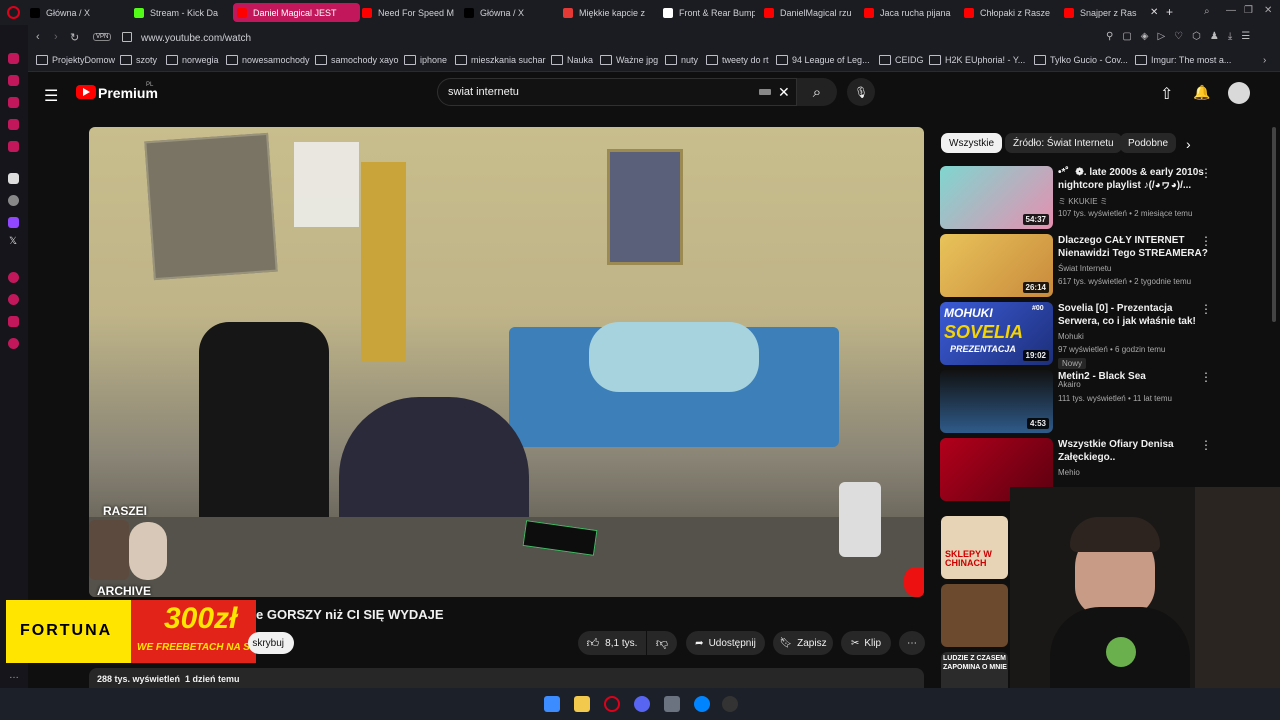 The width and height of the screenshot is (1280, 720). Describe the element at coordinates (1169, 12) in the screenshot. I see `new-tab-icon: +` at that location.